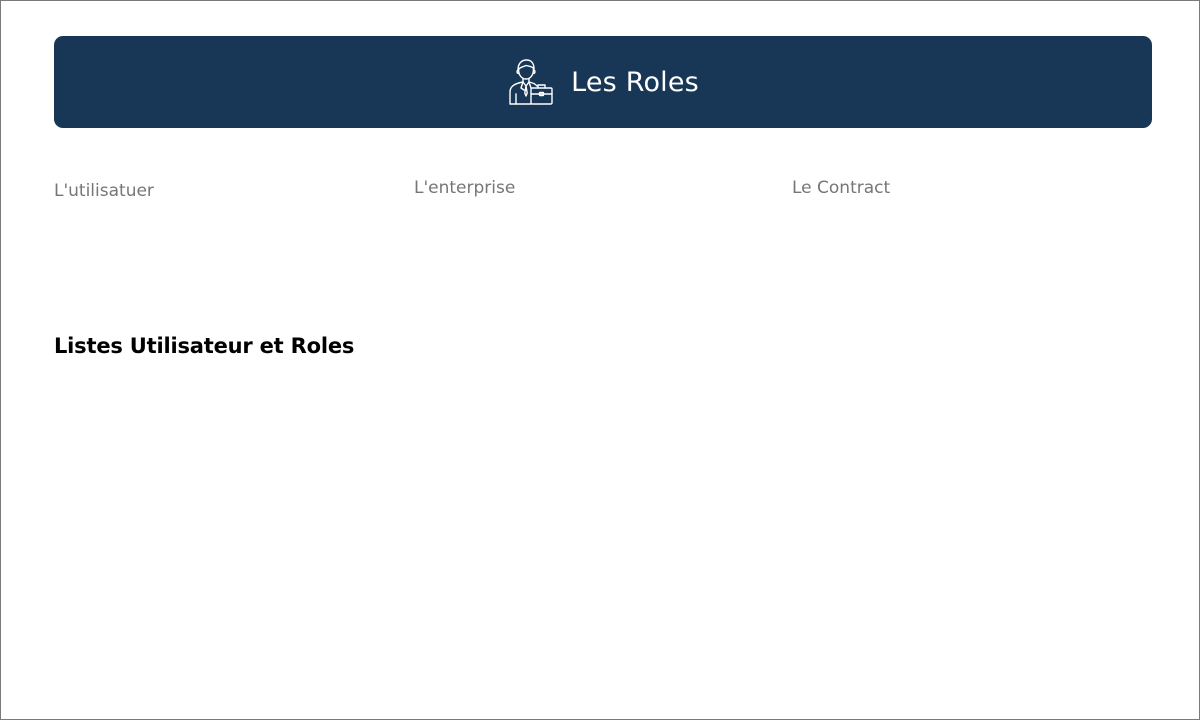  I want to click on tab-contract: Le Contract, so click(841, 188).